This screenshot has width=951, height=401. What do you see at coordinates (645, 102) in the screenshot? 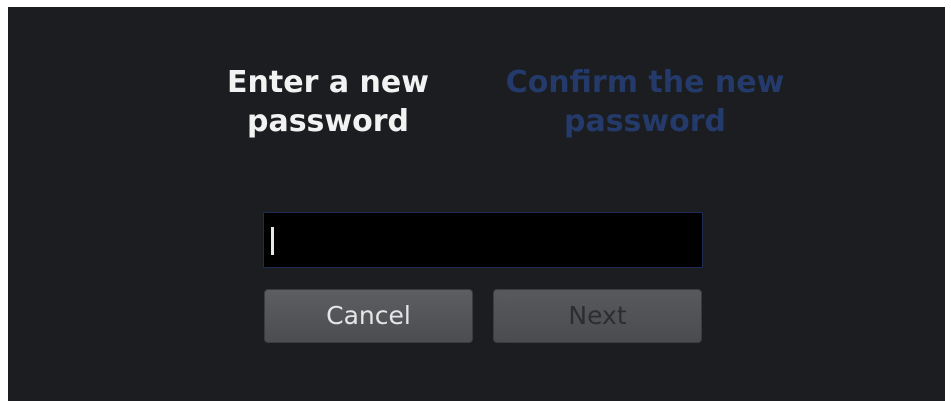
I see `step-confirm-password: Confirm the new password` at bounding box center [645, 102].